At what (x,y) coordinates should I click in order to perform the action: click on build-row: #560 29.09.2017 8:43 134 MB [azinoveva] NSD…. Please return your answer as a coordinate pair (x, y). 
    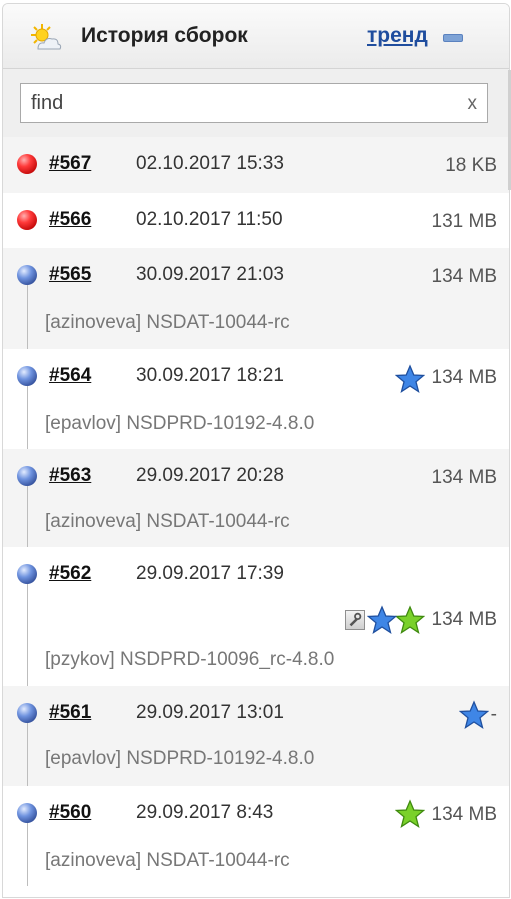
    Looking at the image, I should click on (256, 836).